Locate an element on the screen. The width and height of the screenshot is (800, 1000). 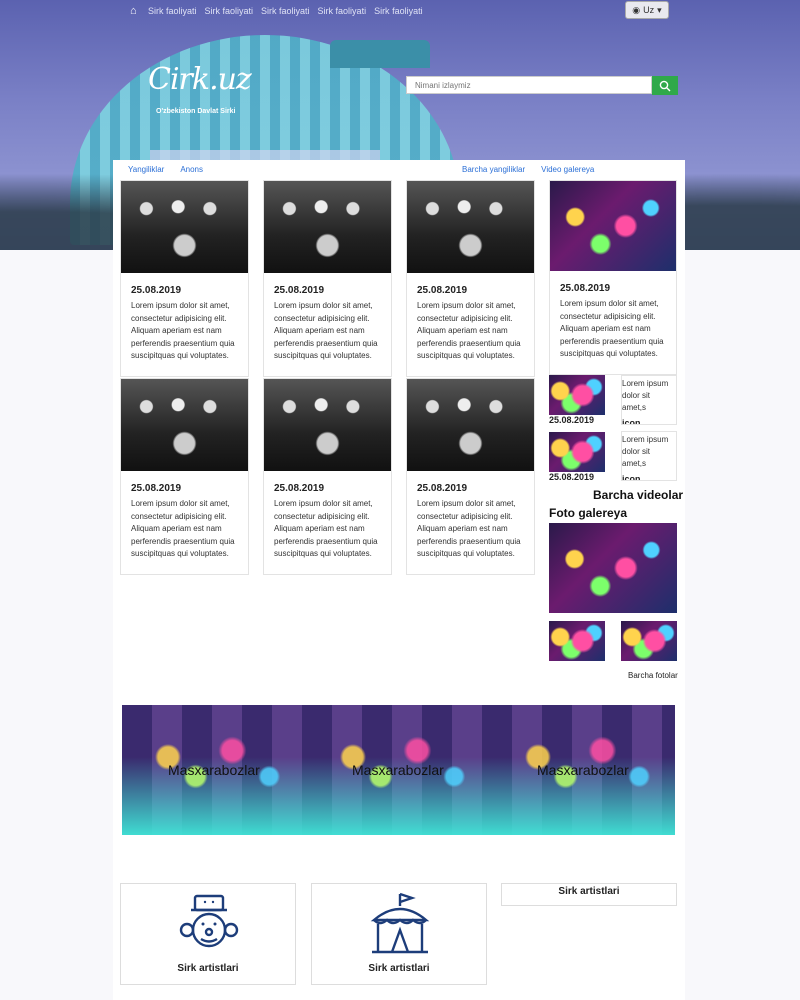
search-icon is located at coordinates (665, 85).